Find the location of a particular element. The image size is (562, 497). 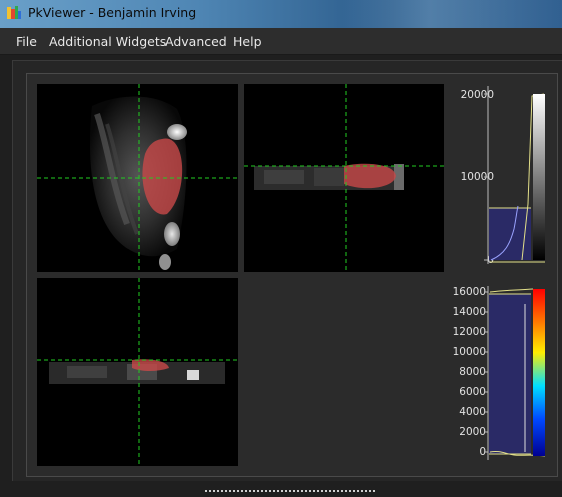

menu-bar: File Additional Widgets Advanced Help is located at coordinates (281, 41).